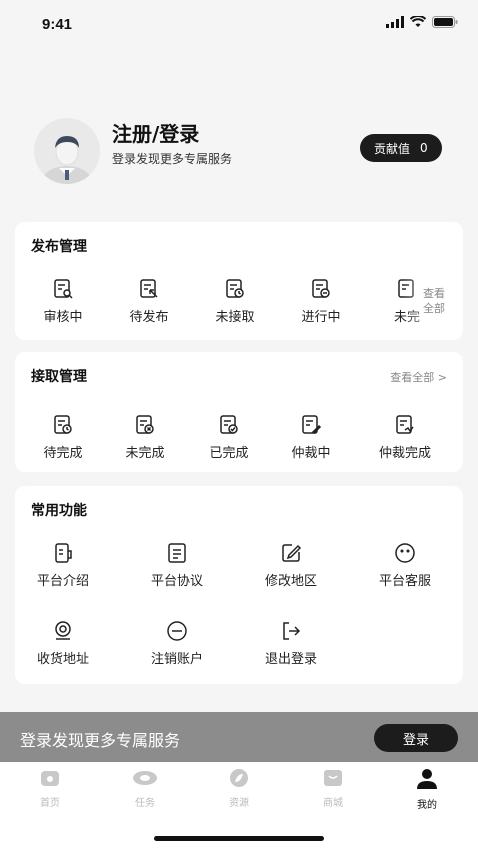  What do you see at coordinates (292, 631) in the screenshot?
I see `logout-icon` at bounding box center [292, 631].